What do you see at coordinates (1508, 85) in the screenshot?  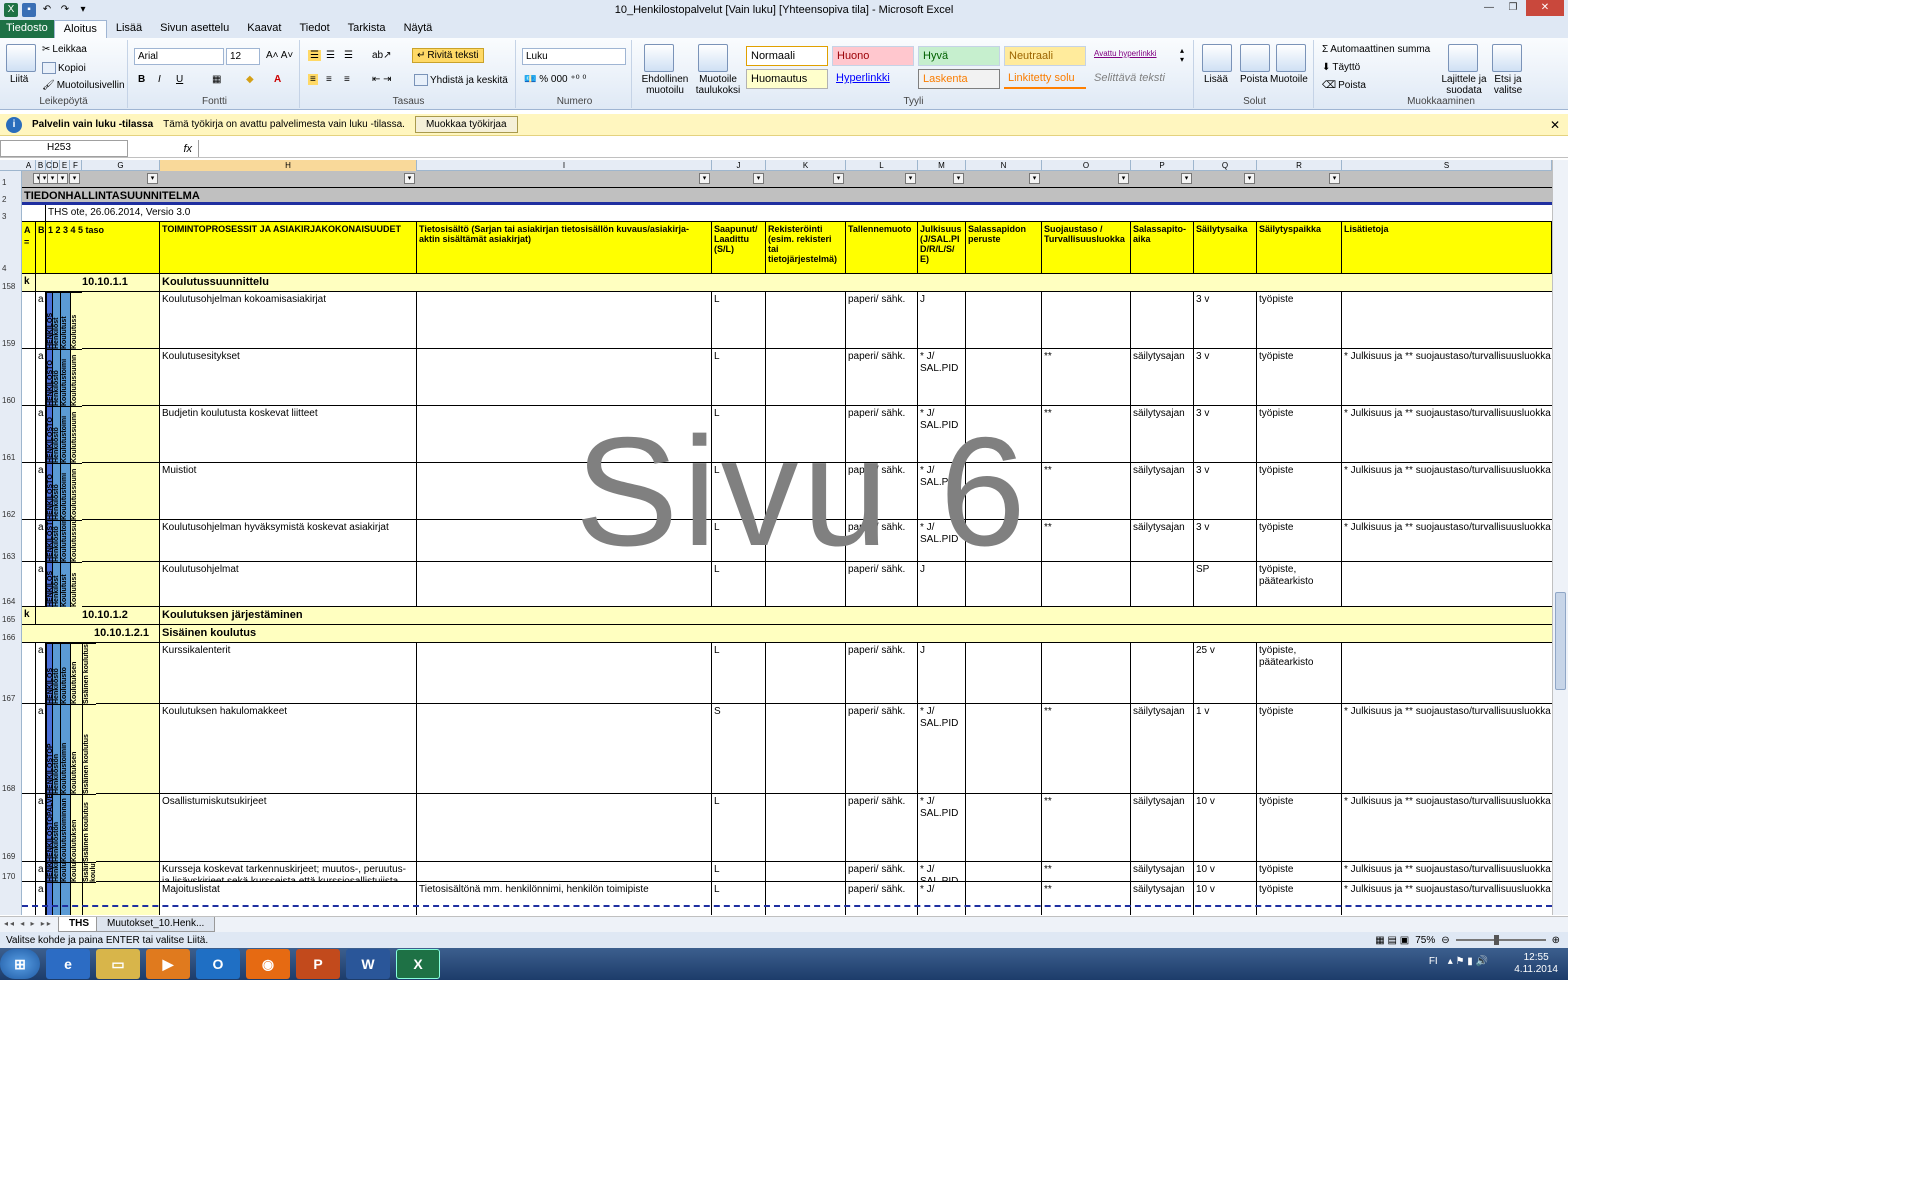 I see `find-select-button: Etsi ja valitse` at bounding box center [1508, 85].